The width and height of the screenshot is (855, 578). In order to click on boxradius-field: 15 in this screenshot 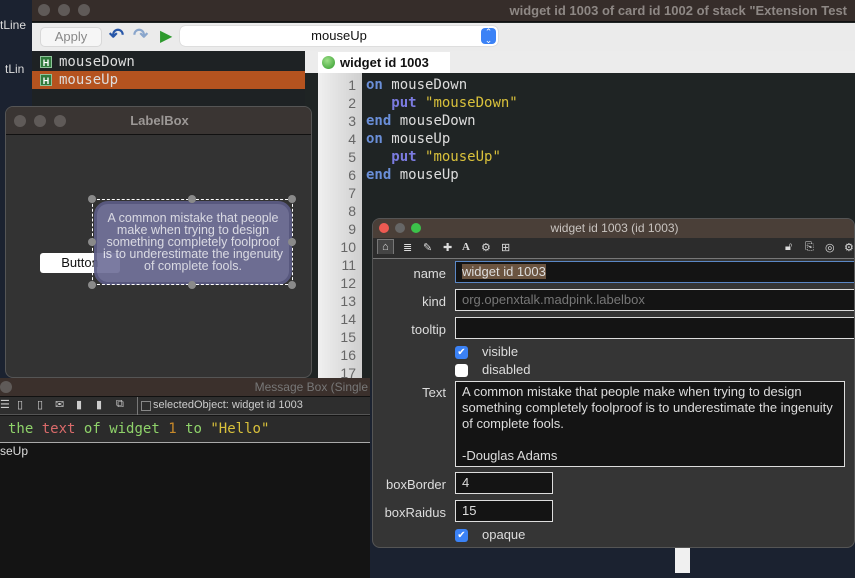, I will do `click(504, 511)`.